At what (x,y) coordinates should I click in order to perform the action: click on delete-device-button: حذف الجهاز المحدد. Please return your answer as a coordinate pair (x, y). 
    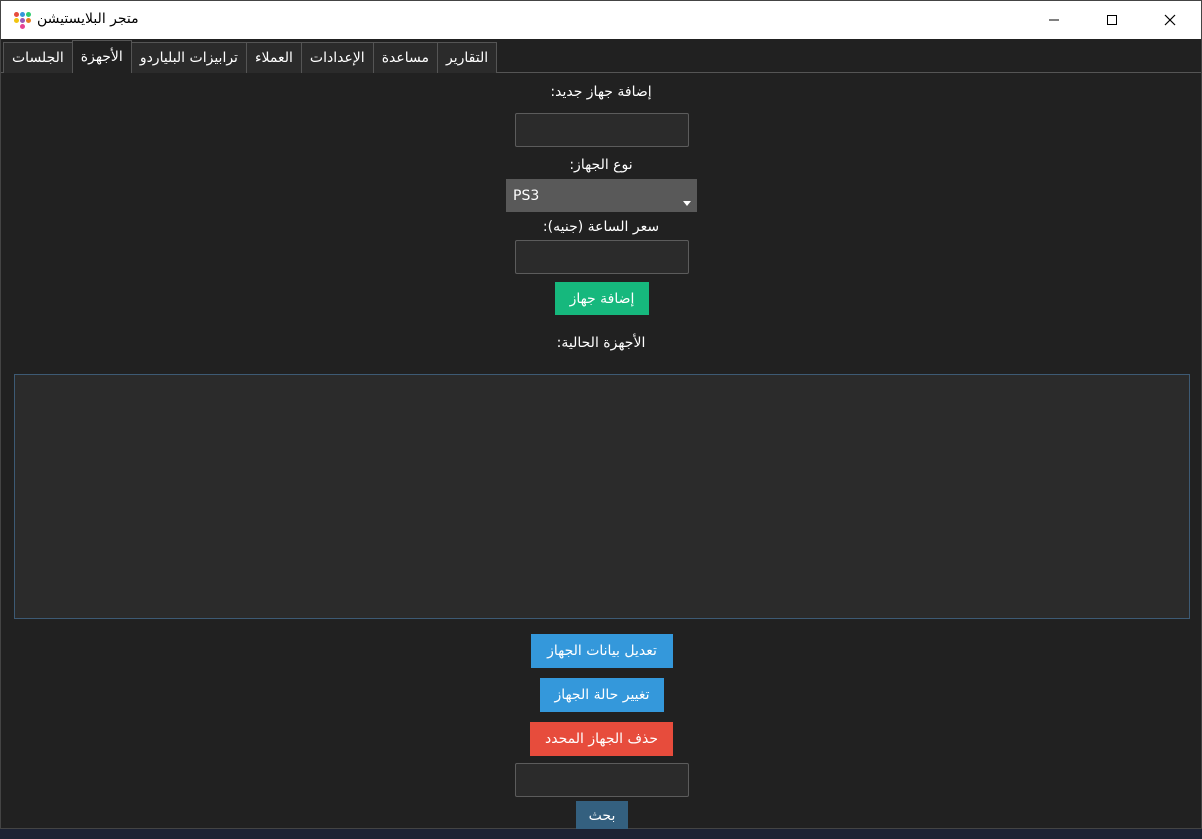
    Looking at the image, I should click on (601, 739).